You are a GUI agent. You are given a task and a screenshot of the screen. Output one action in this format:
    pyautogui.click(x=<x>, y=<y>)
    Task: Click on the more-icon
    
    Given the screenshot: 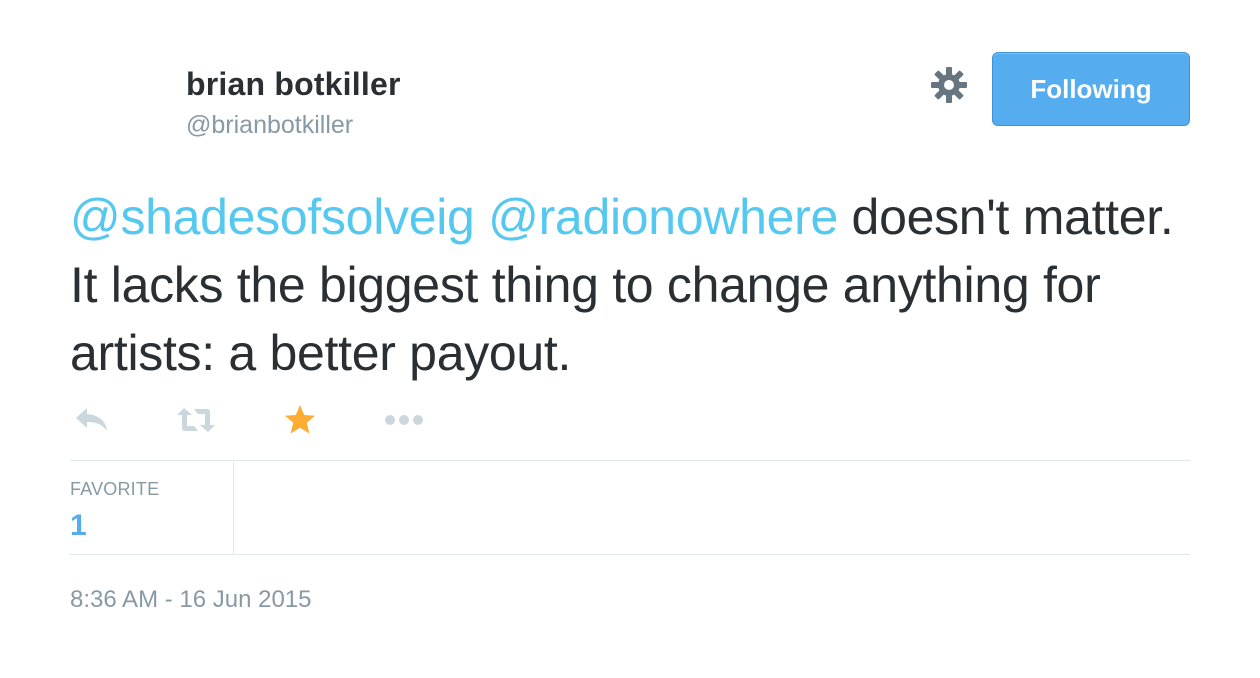 What is the action you would take?
    pyautogui.click(x=404, y=420)
    